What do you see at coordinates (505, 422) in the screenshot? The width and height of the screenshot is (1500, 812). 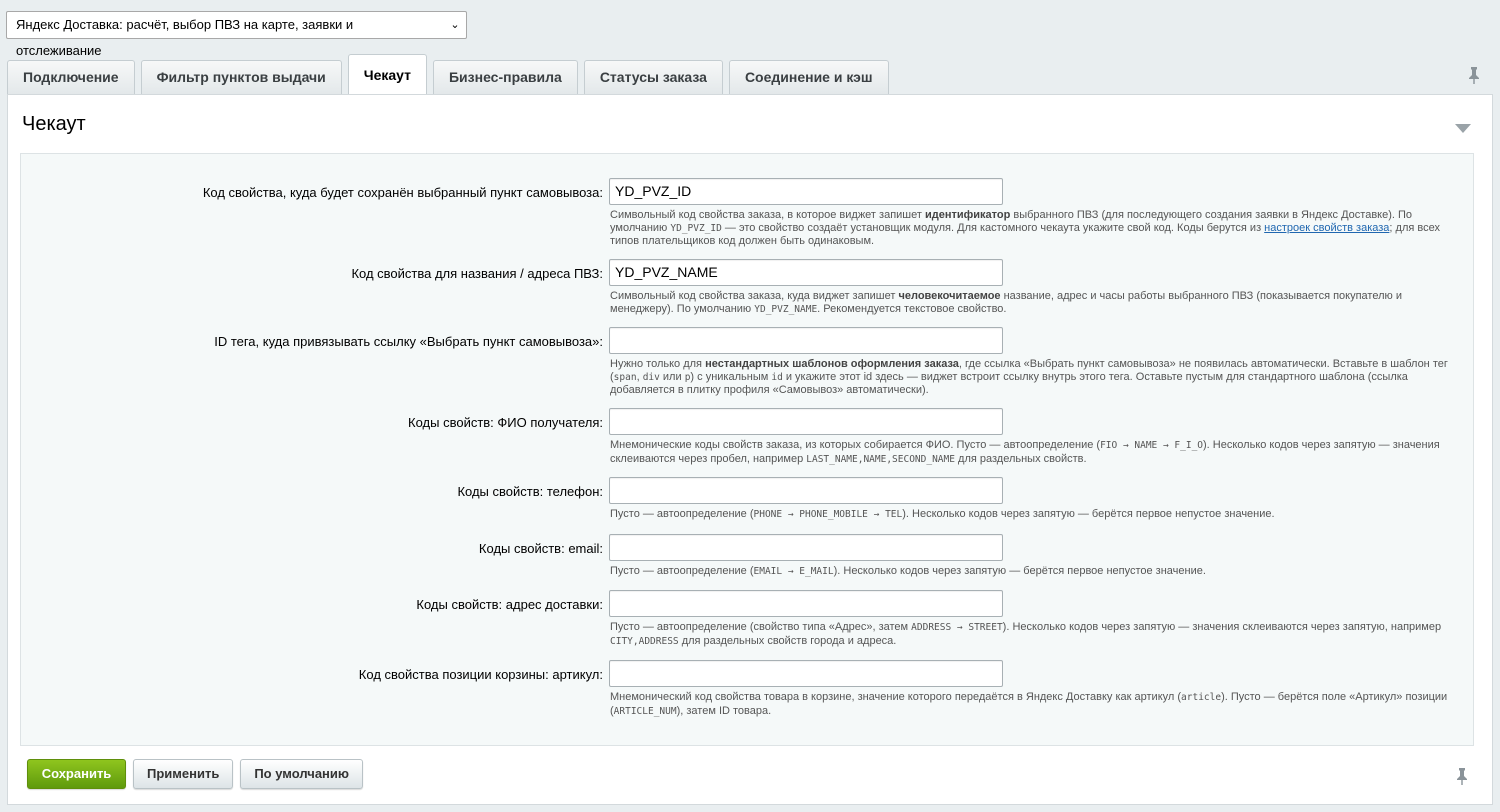 I see `field-label: Коды свойств: ФИО получателя:` at bounding box center [505, 422].